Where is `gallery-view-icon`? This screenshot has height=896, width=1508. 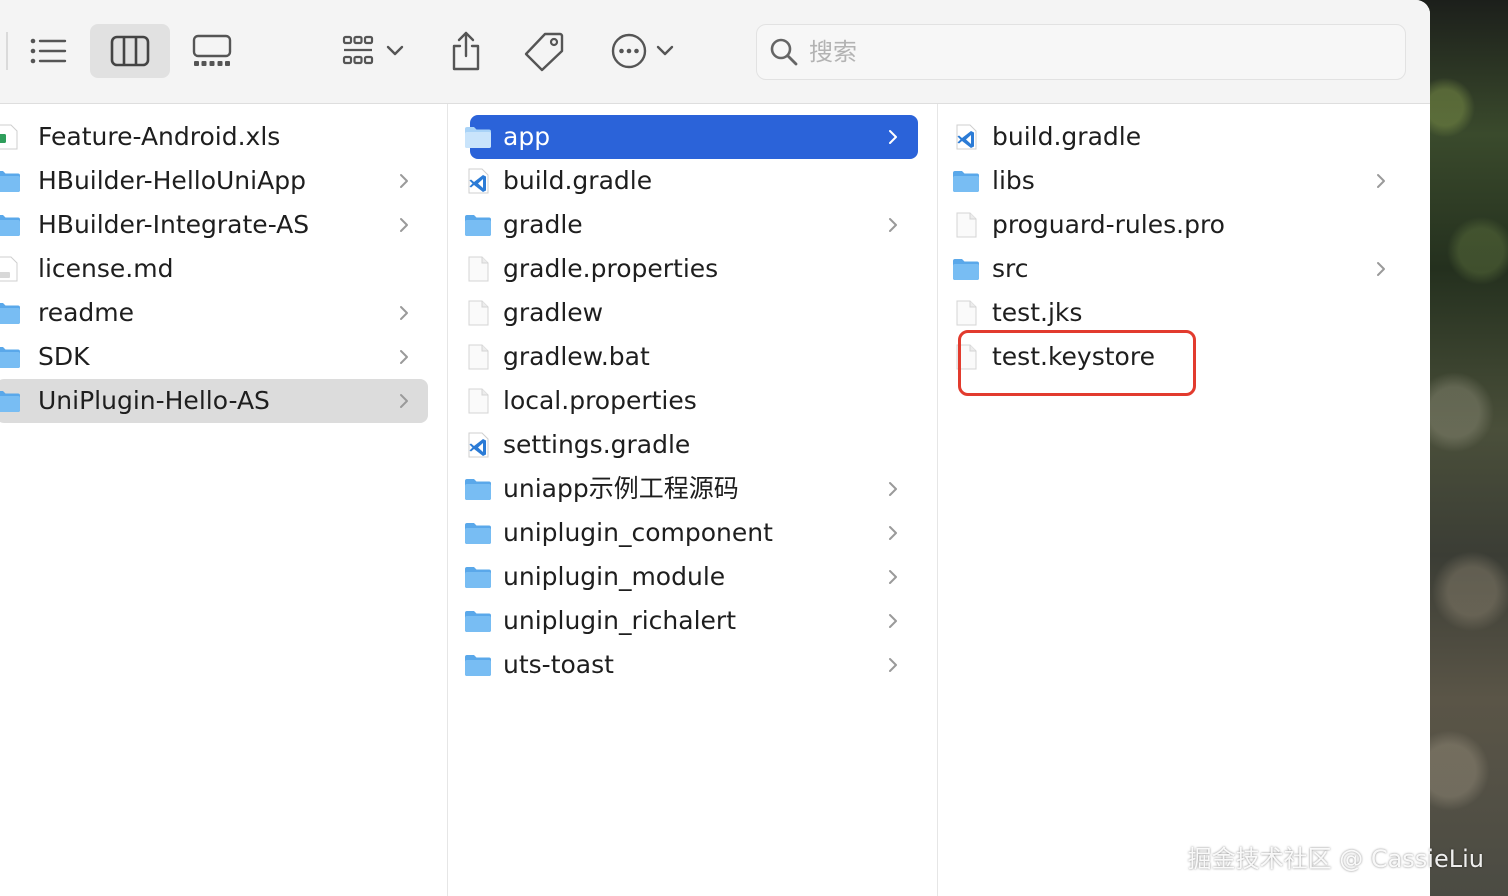
gallery-view-icon is located at coordinates (212, 50).